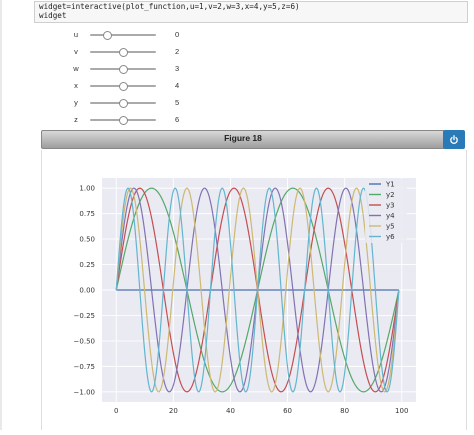  I want to click on x-tick-label: 40, so click(230, 411).